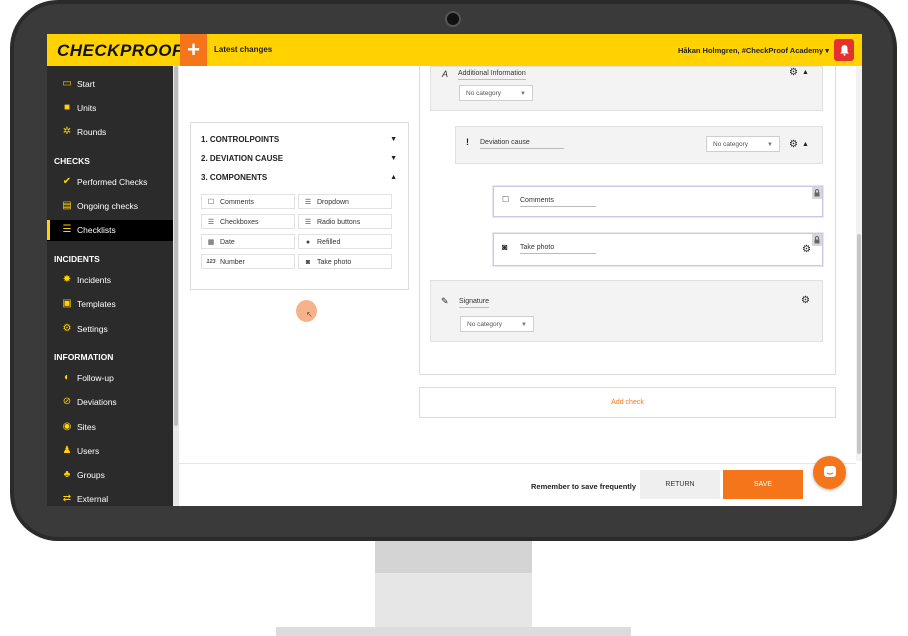  Describe the element at coordinates (453, 19) in the screenshot. I see `webcam-icon` at that location.